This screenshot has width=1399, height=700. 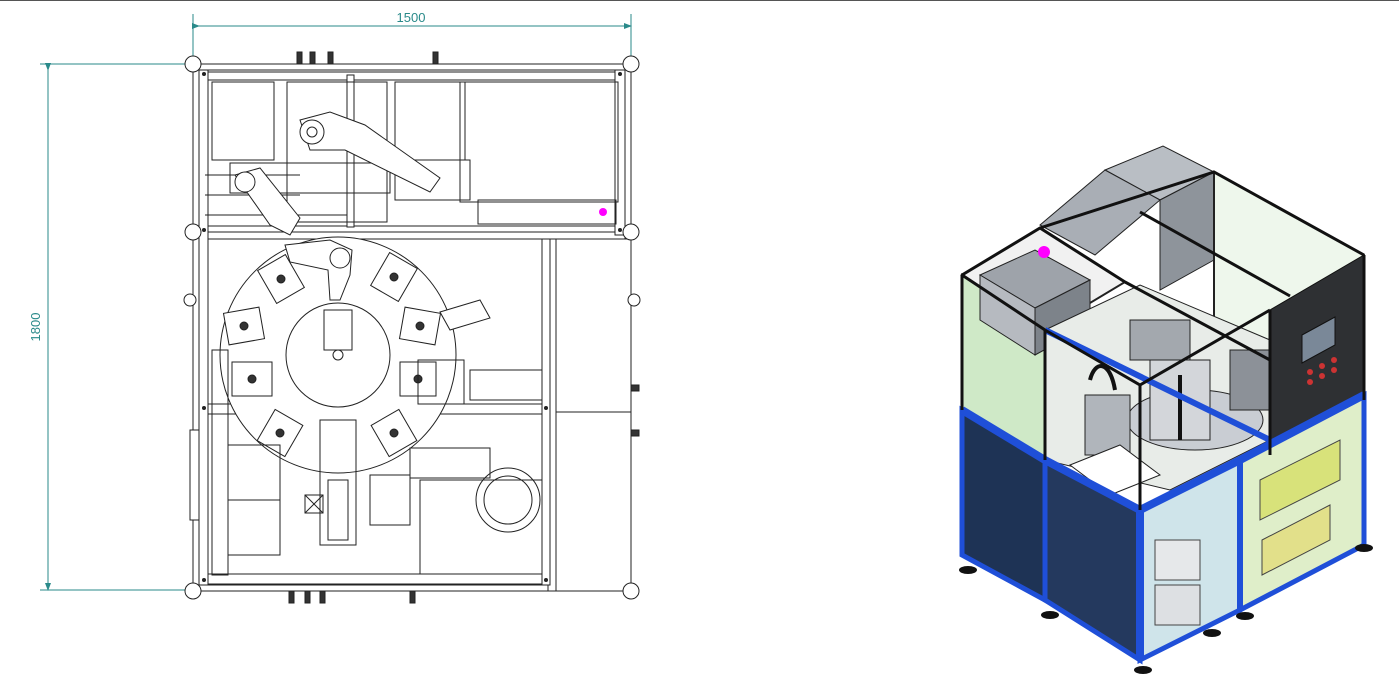 What do you see at coordinates (112, 327) in the screenshot?
I see `height-dimension: 1800` at bounding box center [112, 327].